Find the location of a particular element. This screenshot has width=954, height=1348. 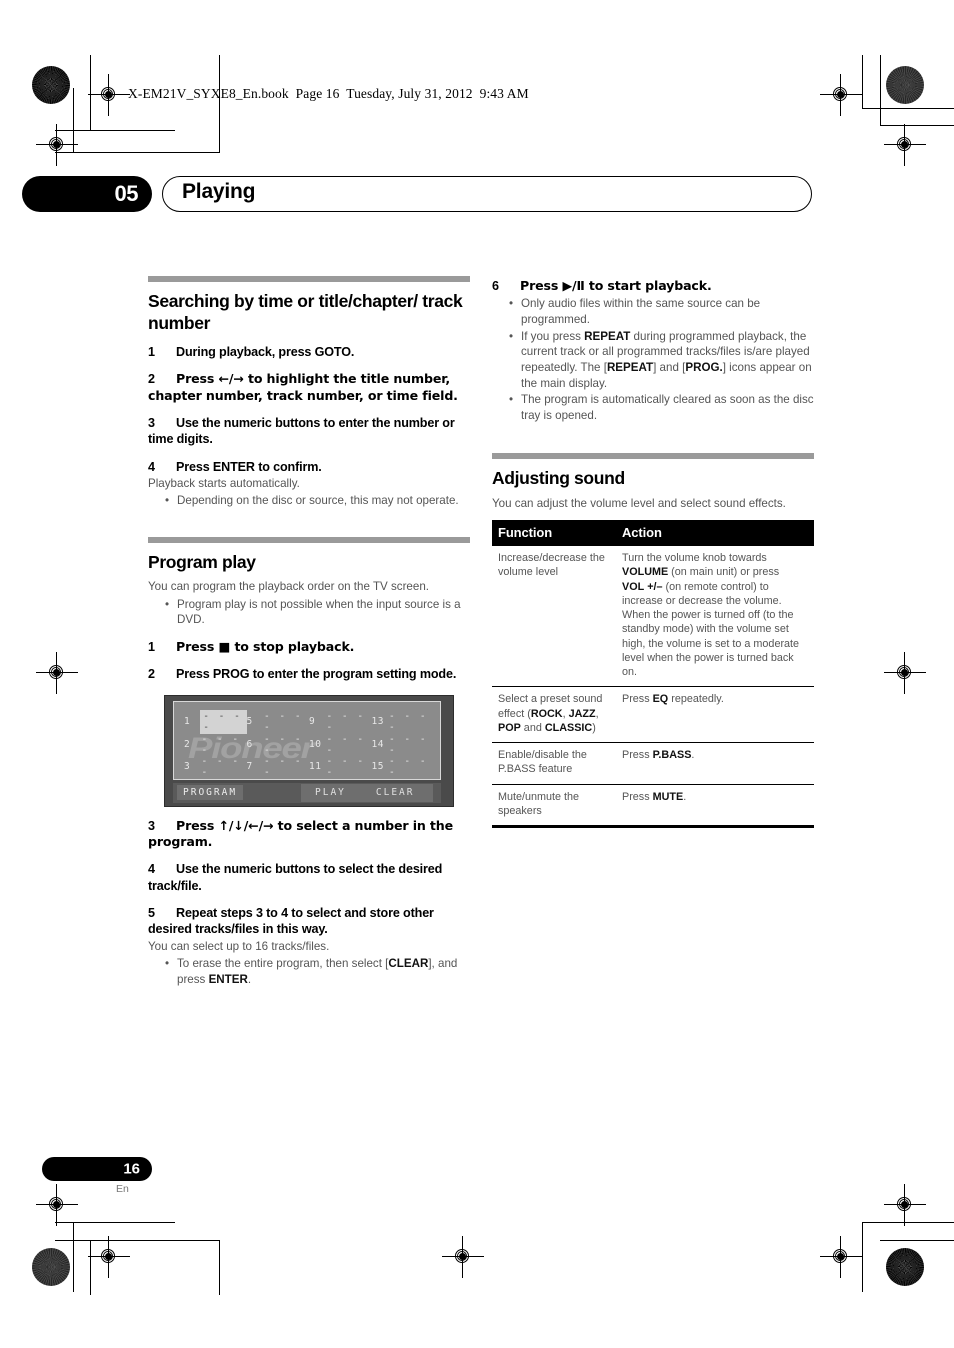

program-slot: 7 - - - - is located at coordinates (278, 767).